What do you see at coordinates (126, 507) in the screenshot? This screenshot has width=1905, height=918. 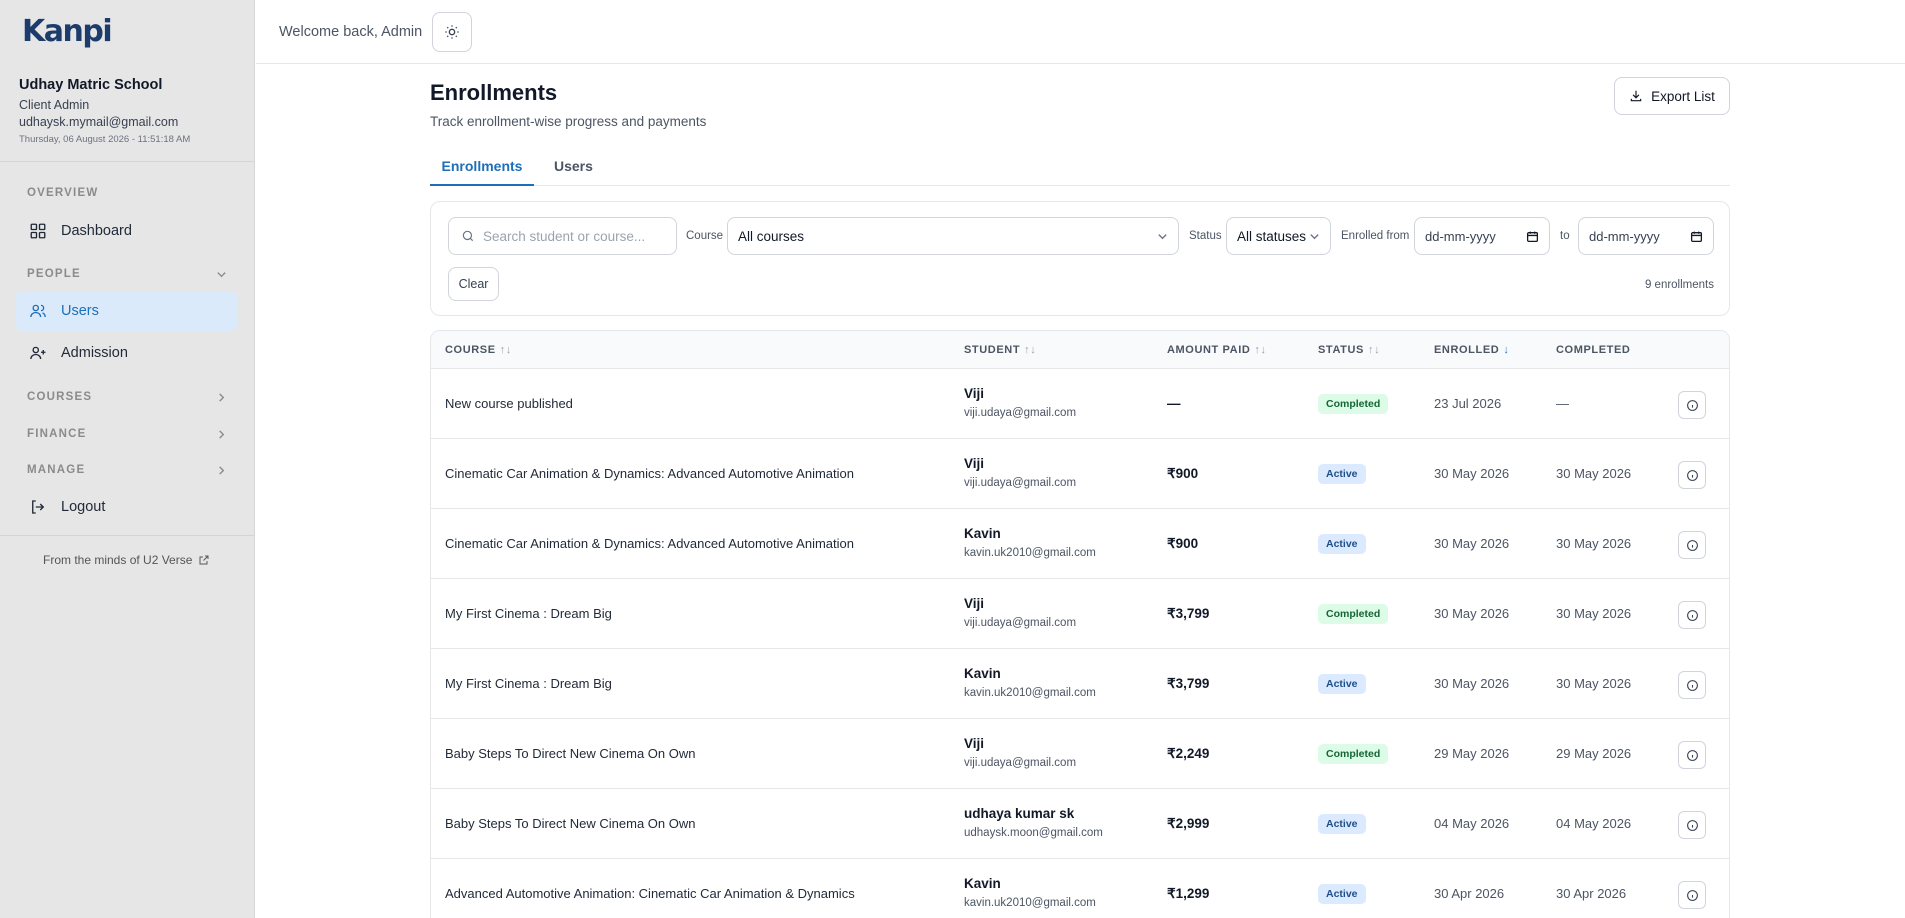 I see `sidebar-item-logout: Logout` at bounding box center [126, 507].